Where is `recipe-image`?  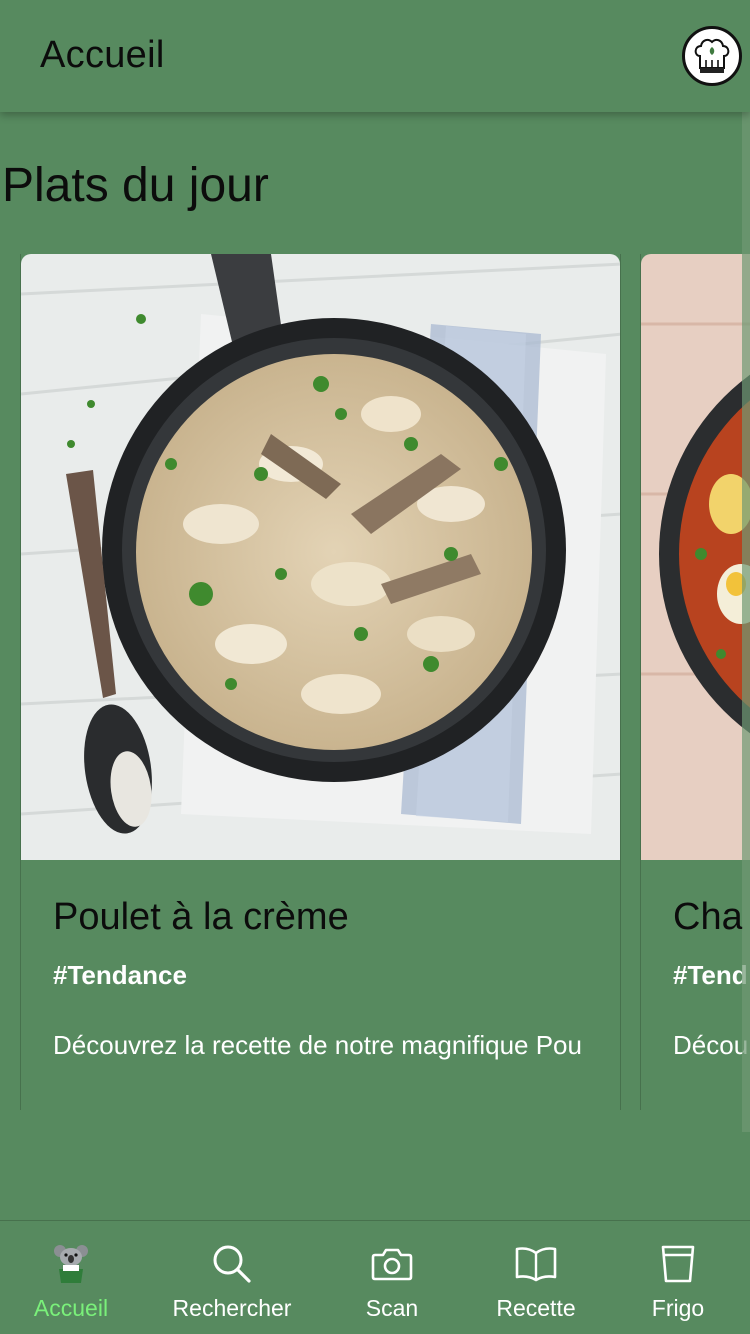 recipe-image is located at coordinates (695, 557).